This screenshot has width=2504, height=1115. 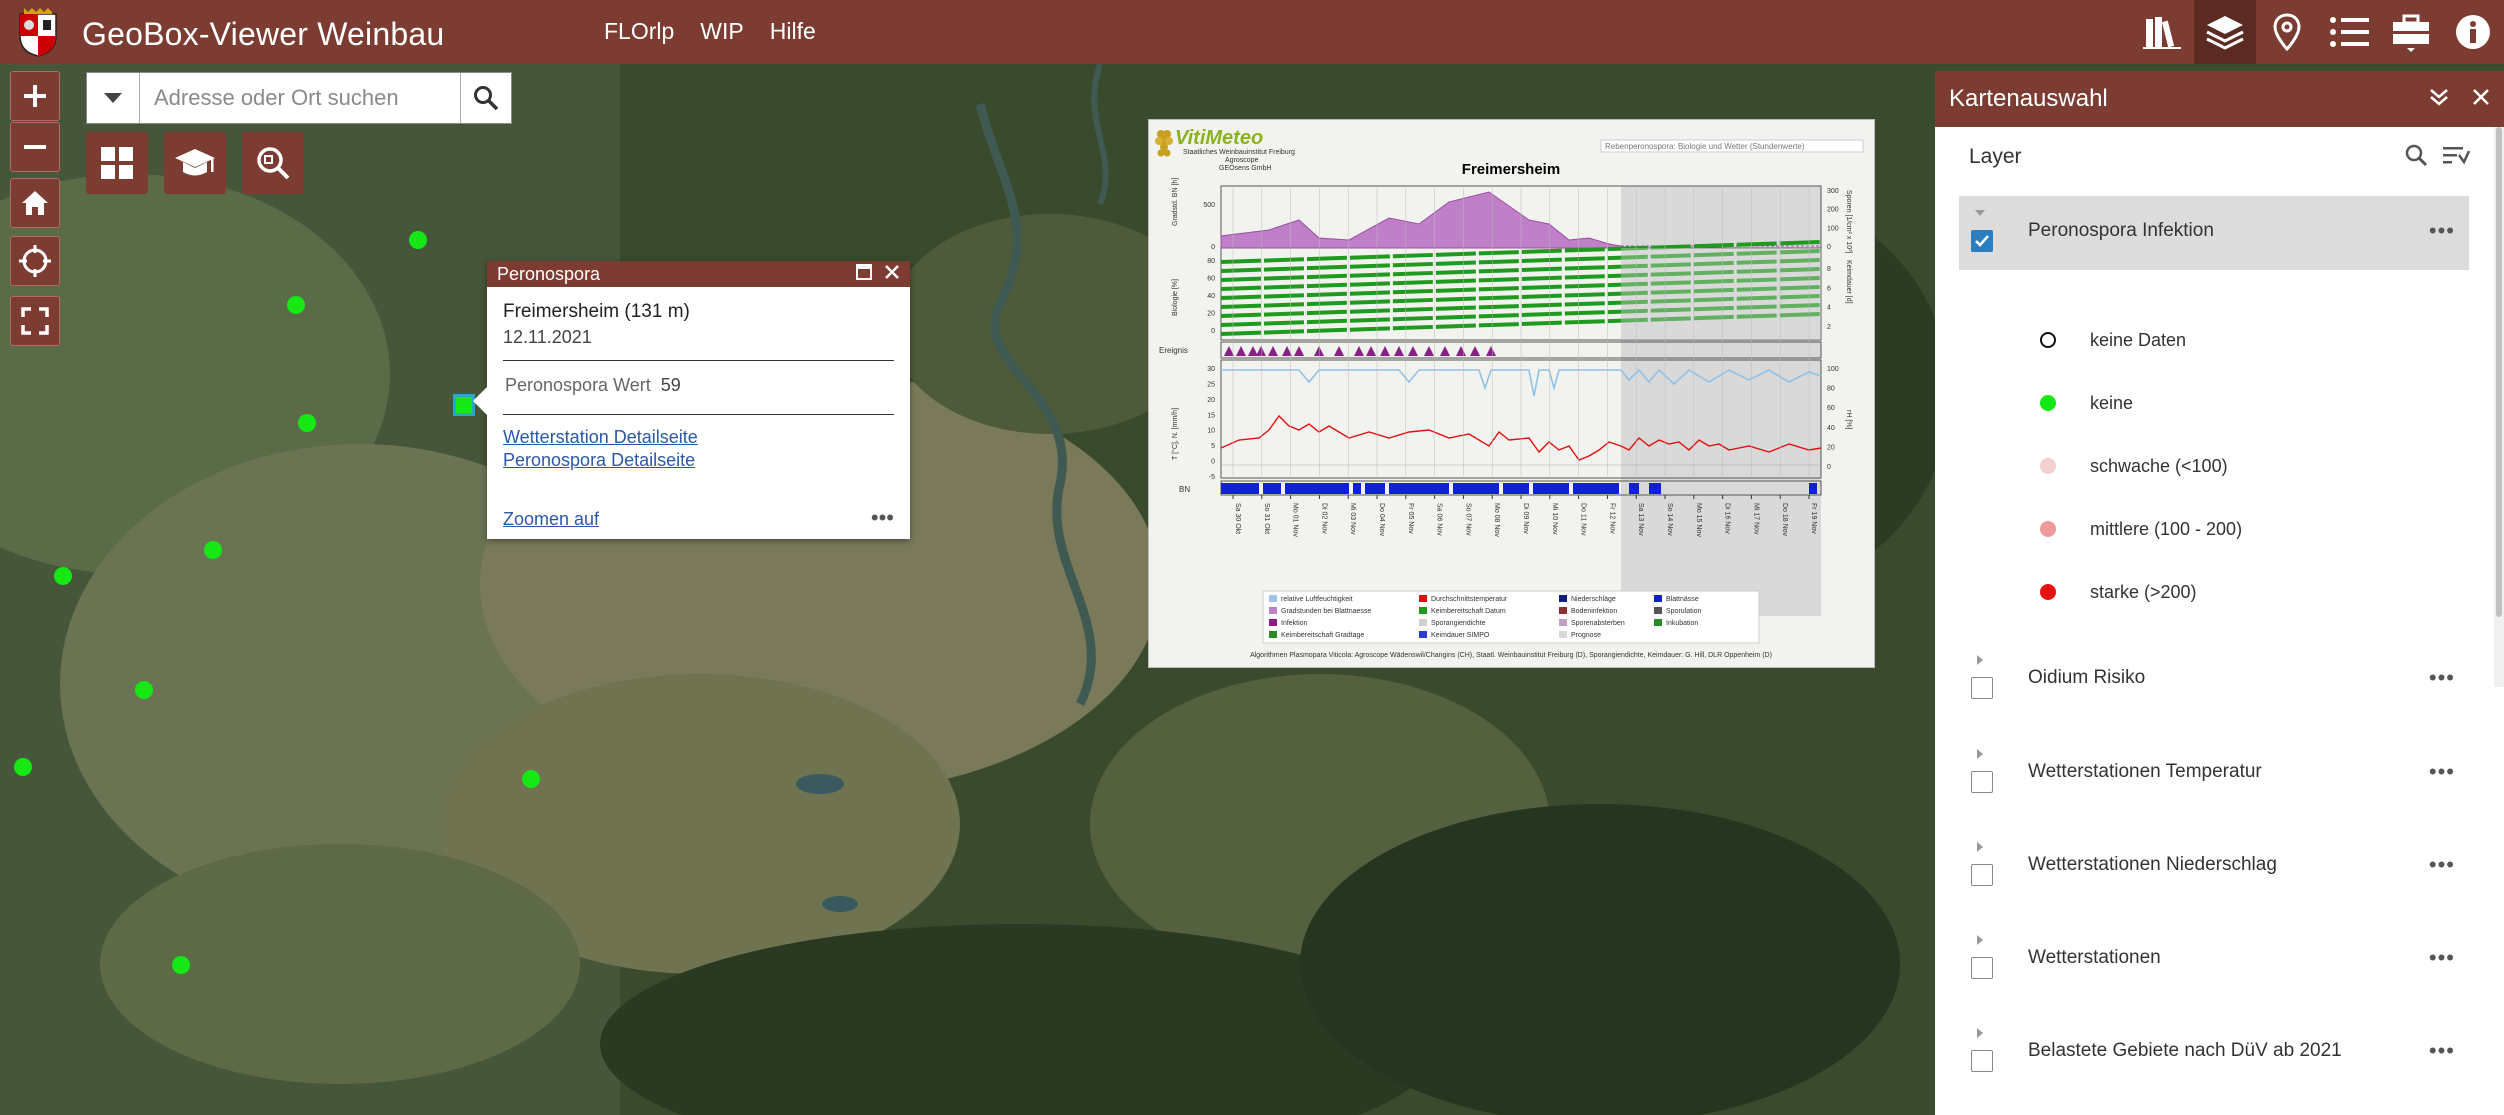 What do you see at coordinates (464, 405) in the screenshot?
I see `selected-station-marker` at bounding box center [464, 405].